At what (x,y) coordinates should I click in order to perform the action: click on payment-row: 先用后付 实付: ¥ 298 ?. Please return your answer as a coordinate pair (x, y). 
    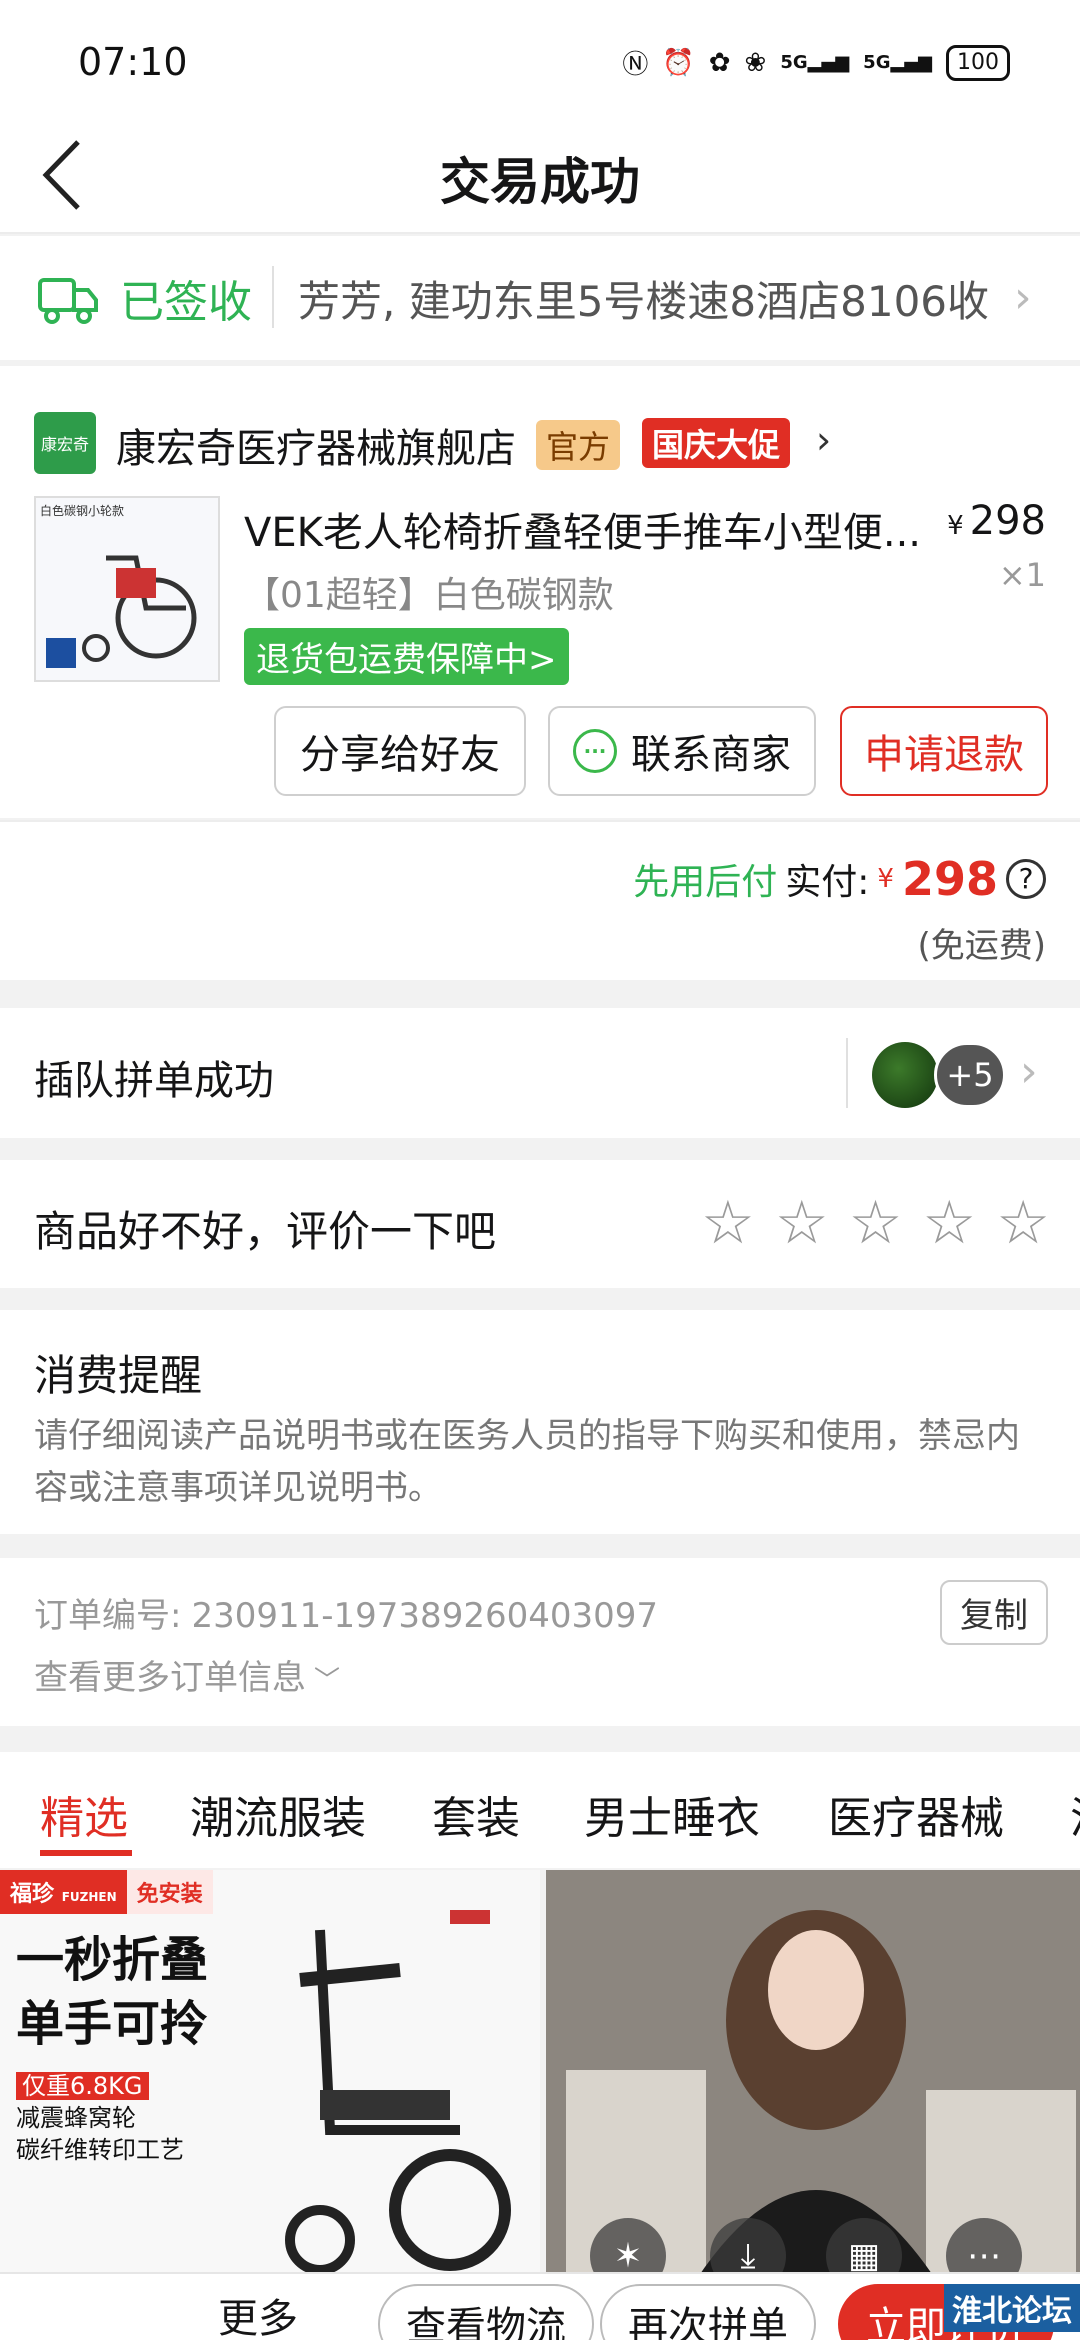
    Looking at the image, I should click on (839, 879).